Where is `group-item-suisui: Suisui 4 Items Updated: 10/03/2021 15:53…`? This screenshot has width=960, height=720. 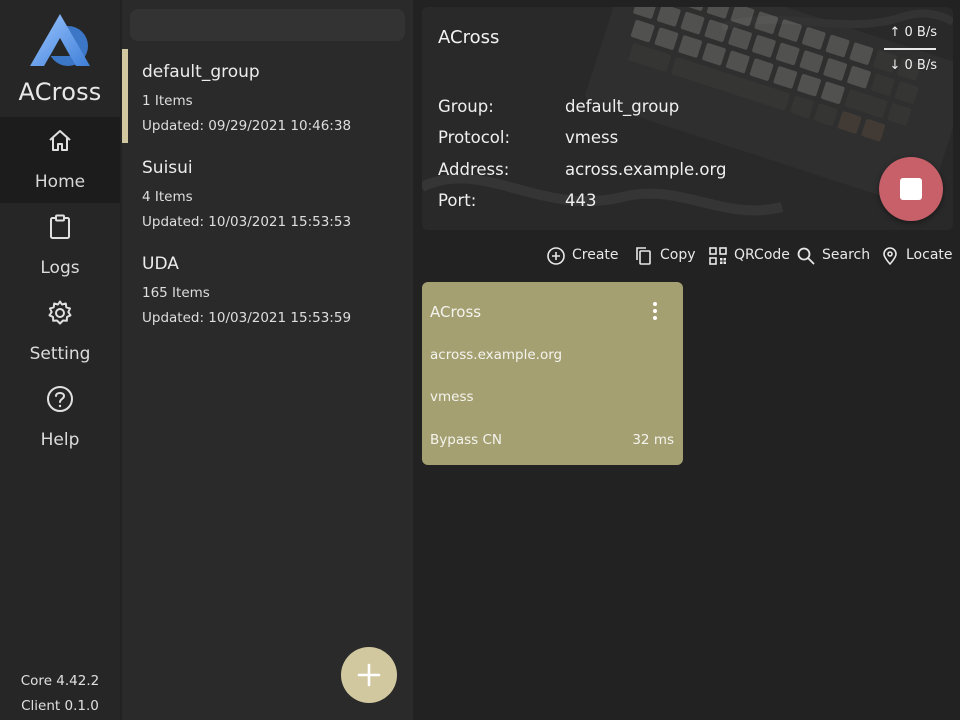
group-item-suisui: Suisui 4 Items Updated: 10/03/2021 15:53… is located at coordinates (267, 192).